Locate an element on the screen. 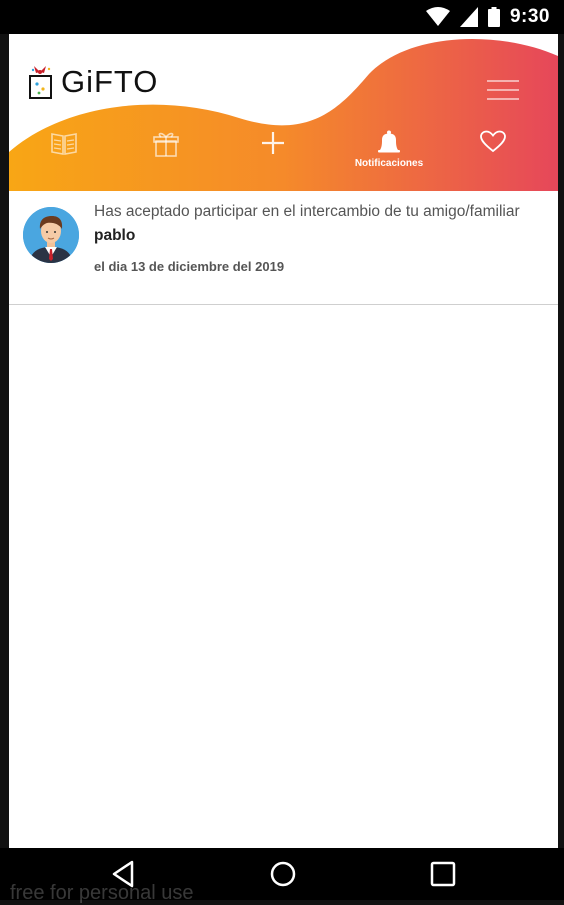  app-name: GiFTO is located at coordinates (110, 81).